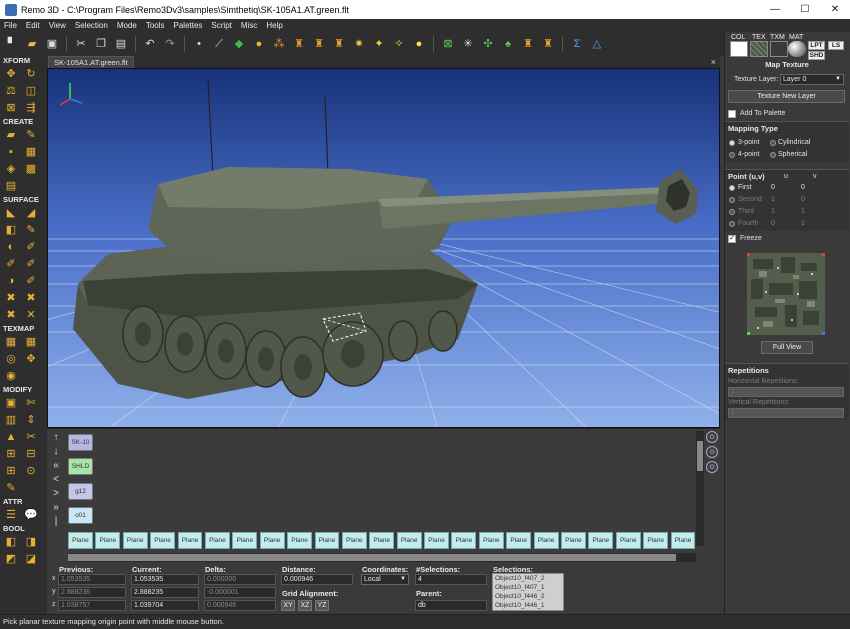 Image resolution: width=850 pixels, height=629 pixels. I want to click on tool-icon: 💬, so click(31, 515).